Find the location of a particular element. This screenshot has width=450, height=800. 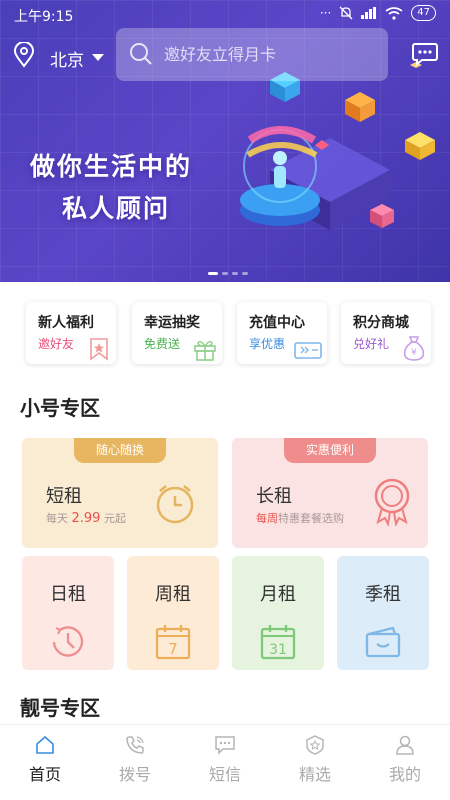

search-box is located at coordinates (252, 54).